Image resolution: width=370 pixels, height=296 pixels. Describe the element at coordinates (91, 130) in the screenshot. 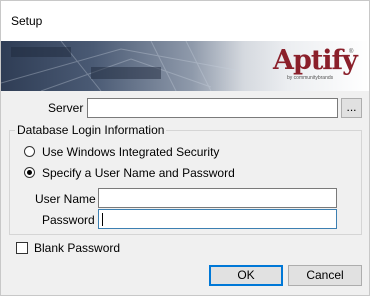

I see `database-login-group-title: Database Login Information` at that location.